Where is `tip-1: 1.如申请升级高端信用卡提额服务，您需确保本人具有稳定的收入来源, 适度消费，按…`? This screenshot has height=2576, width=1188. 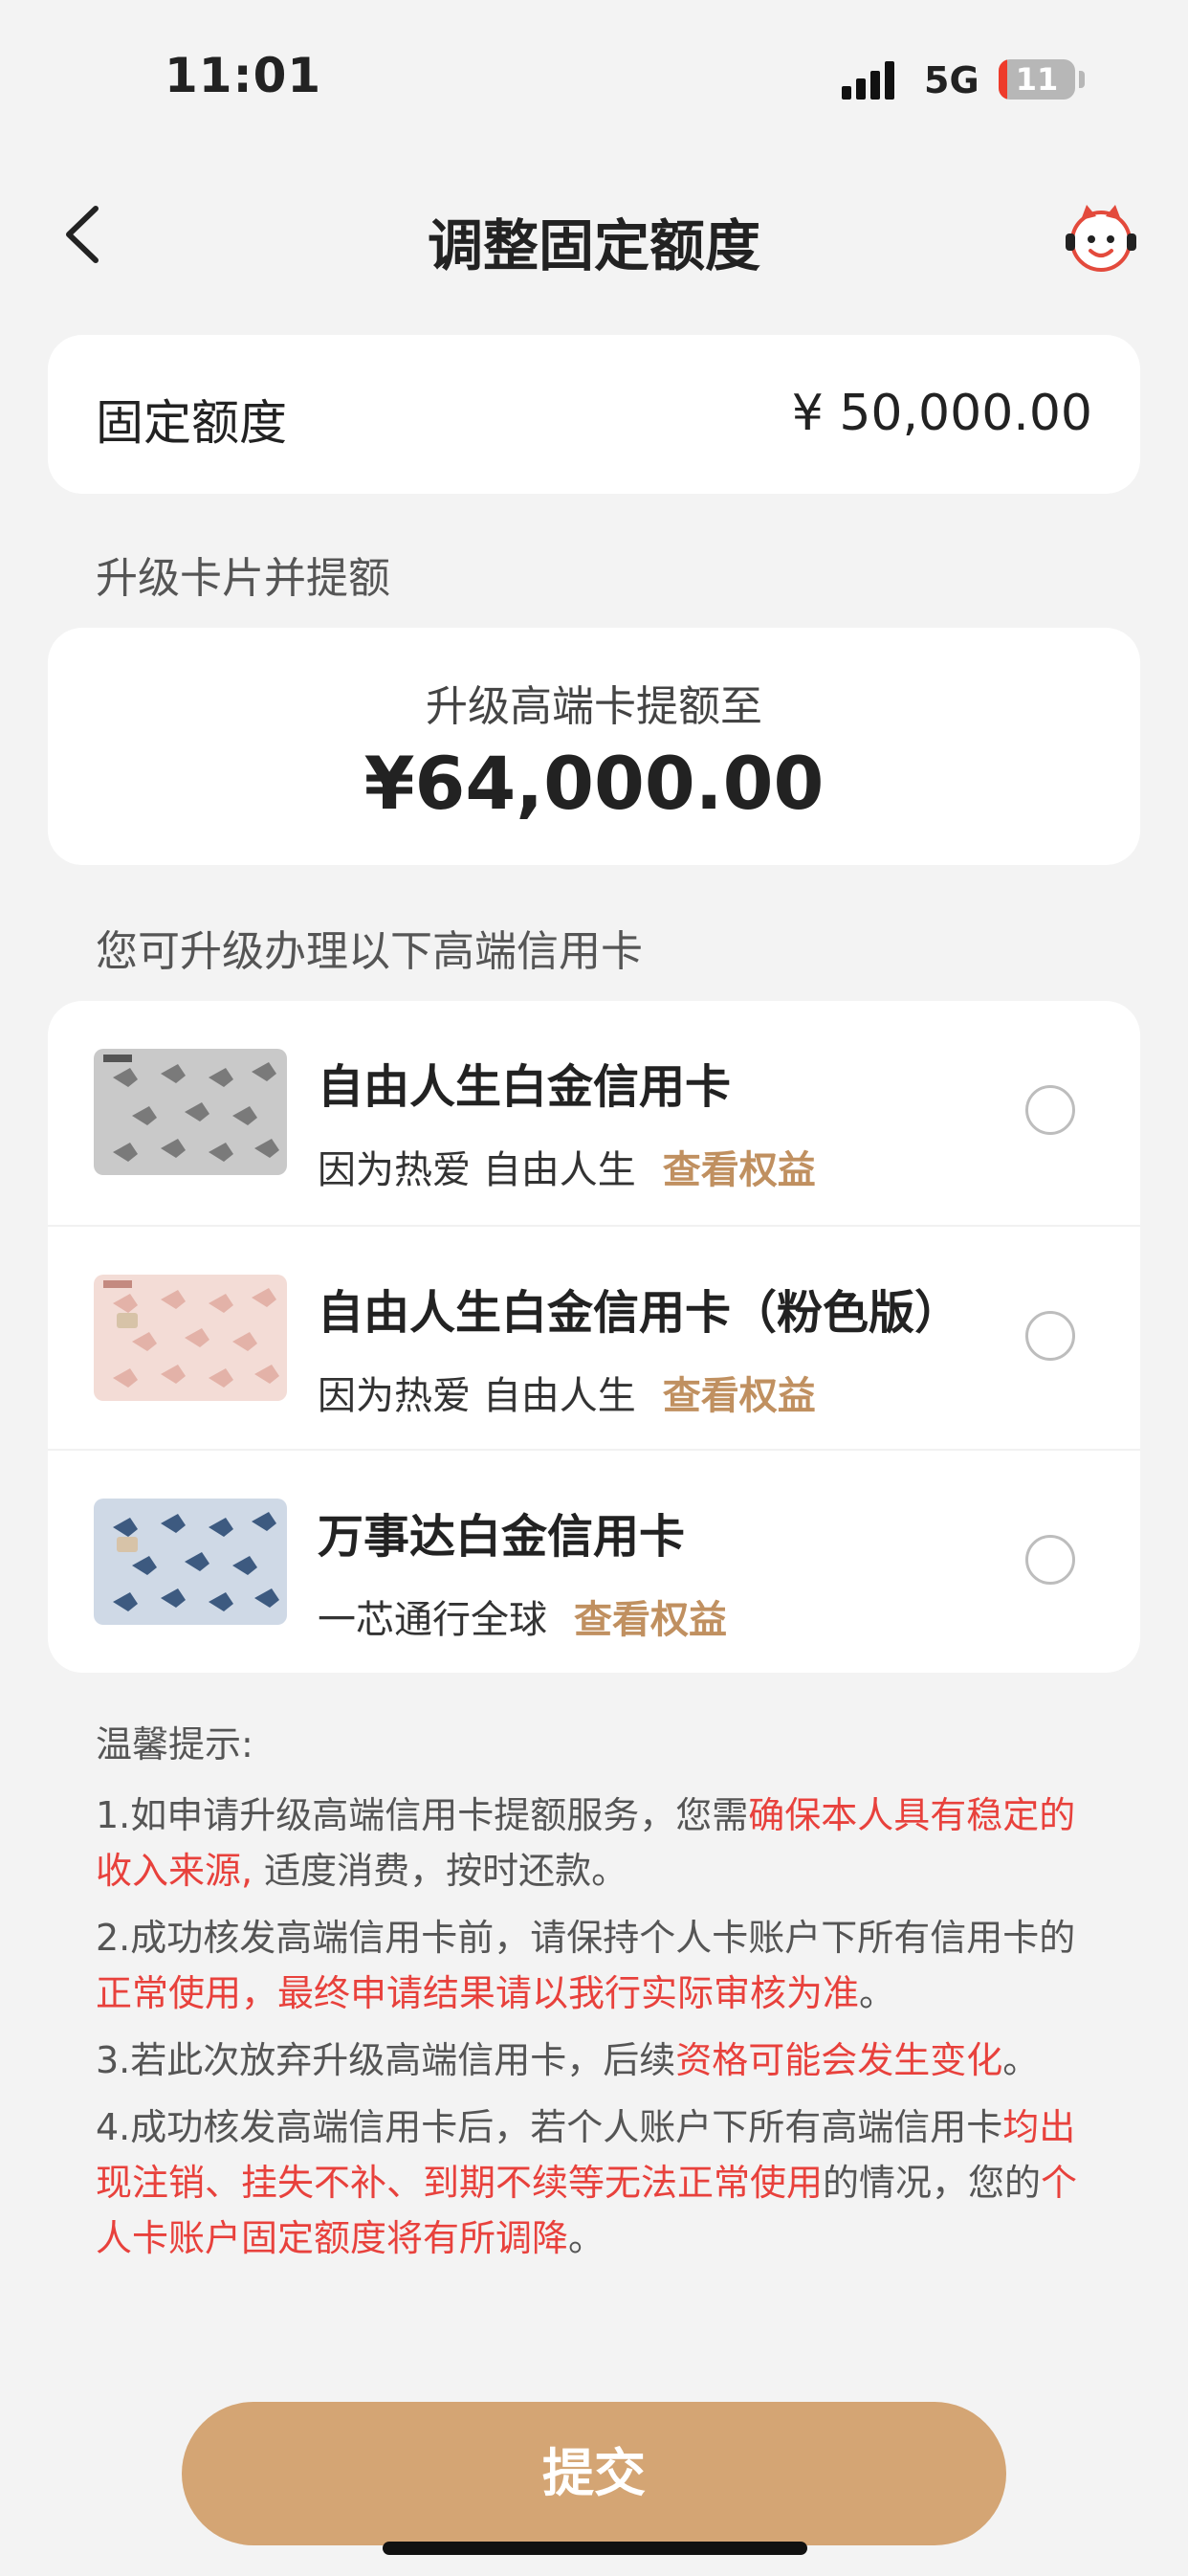
tip-1: 1.如申请升级高端信用卡提额服务，您需确保本人具有稳定的收入来源, 适度消费，按… is located at coordinates (603, 1843).